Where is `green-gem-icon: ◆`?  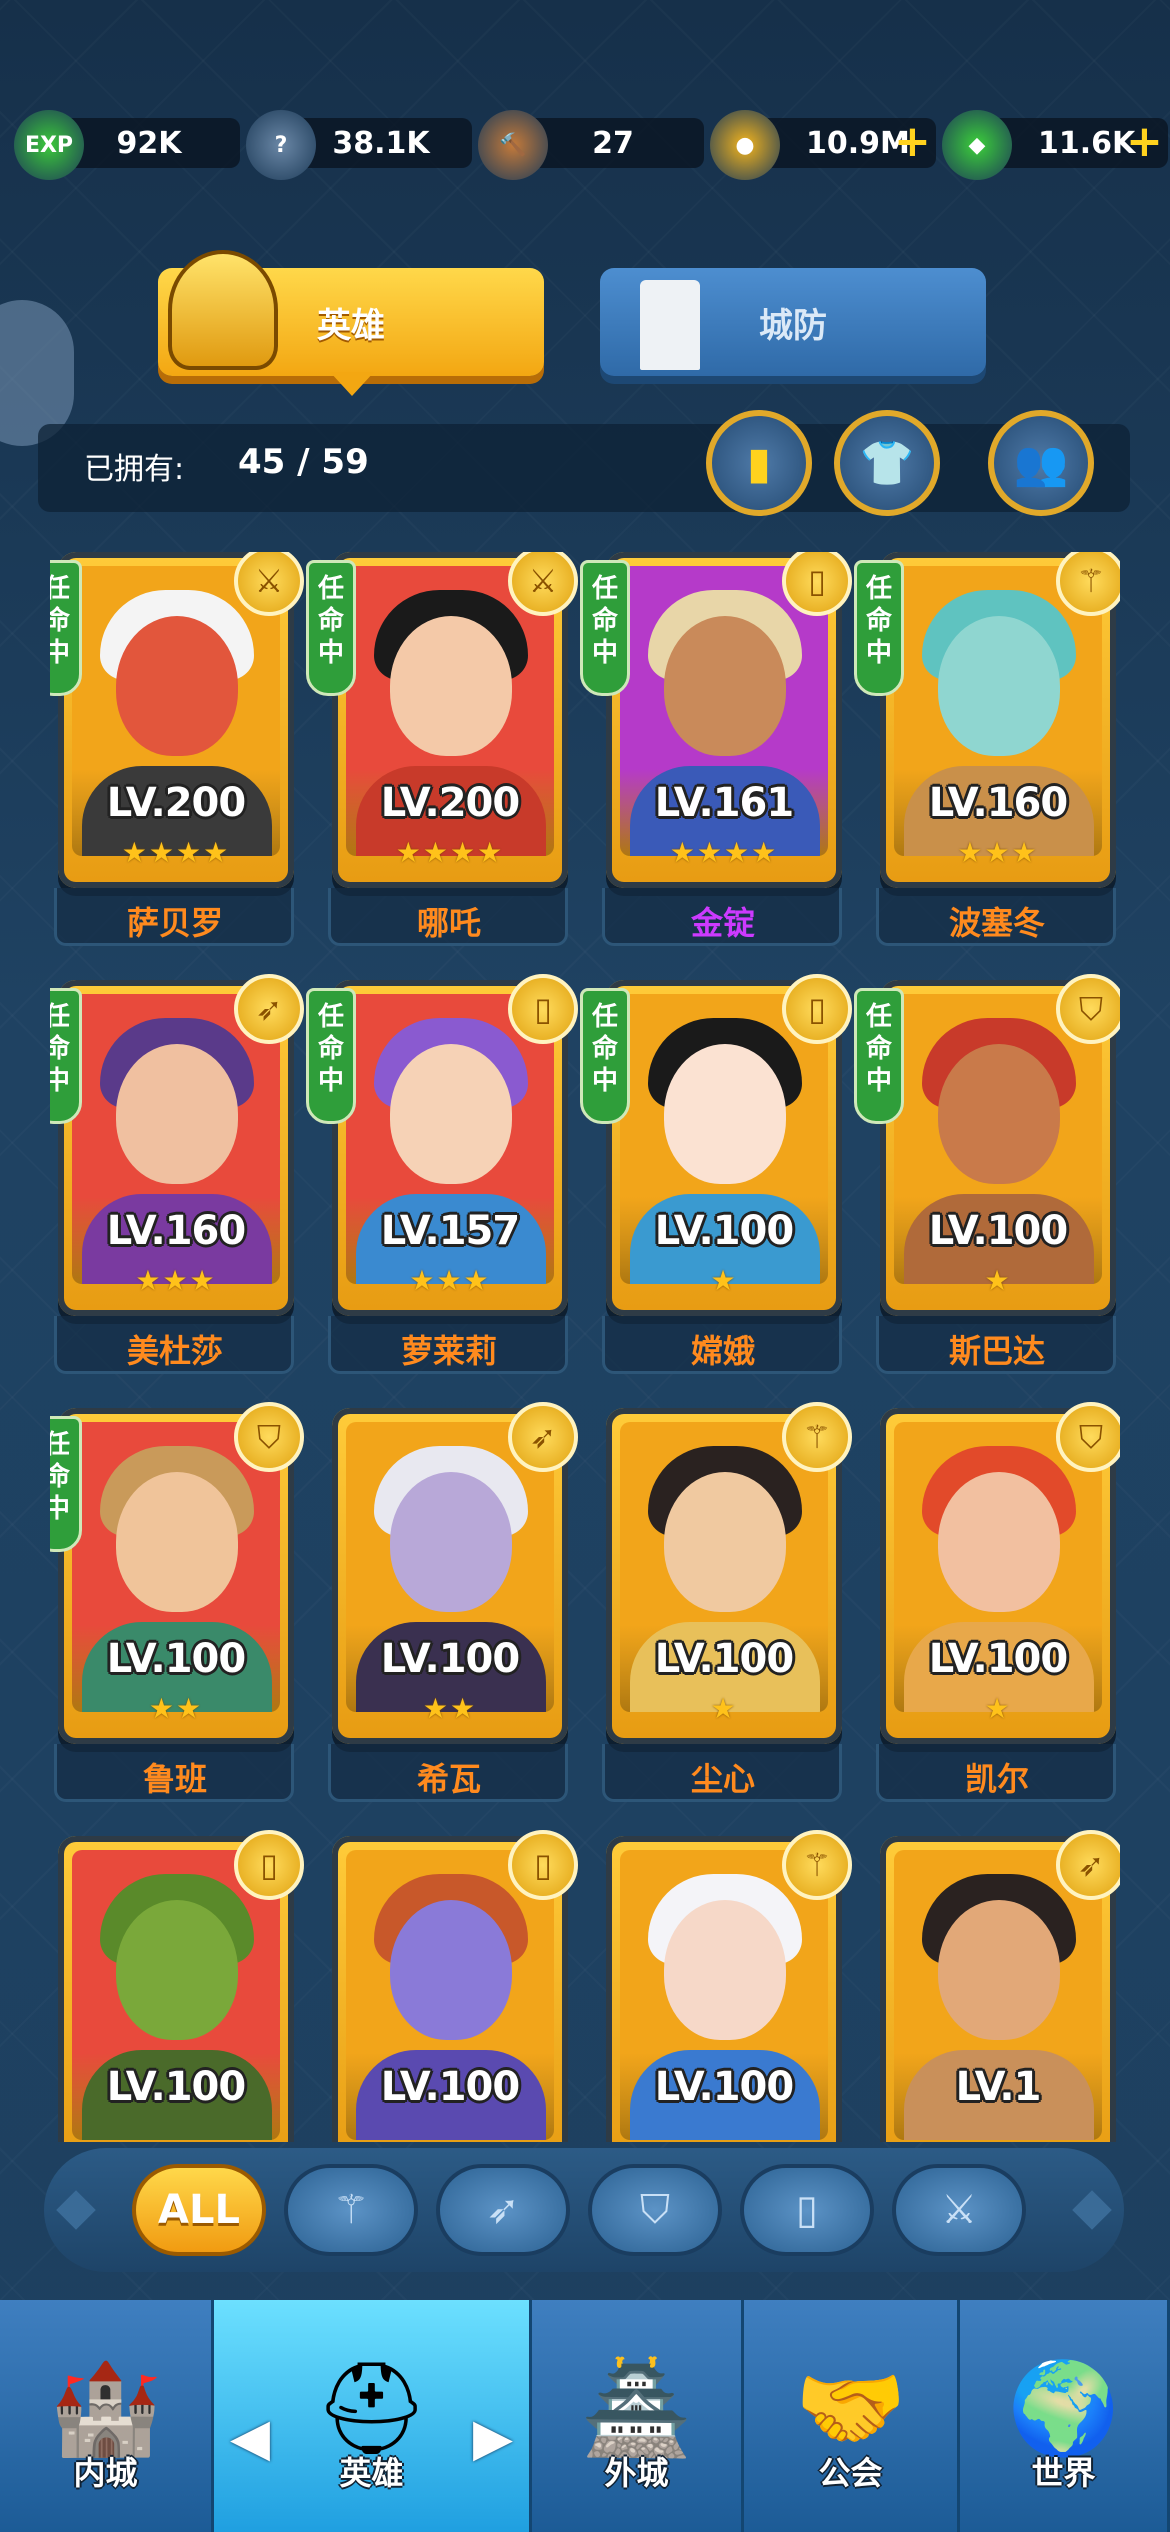
green-gem-icon: ◆ is located at coordinates (977, 145).